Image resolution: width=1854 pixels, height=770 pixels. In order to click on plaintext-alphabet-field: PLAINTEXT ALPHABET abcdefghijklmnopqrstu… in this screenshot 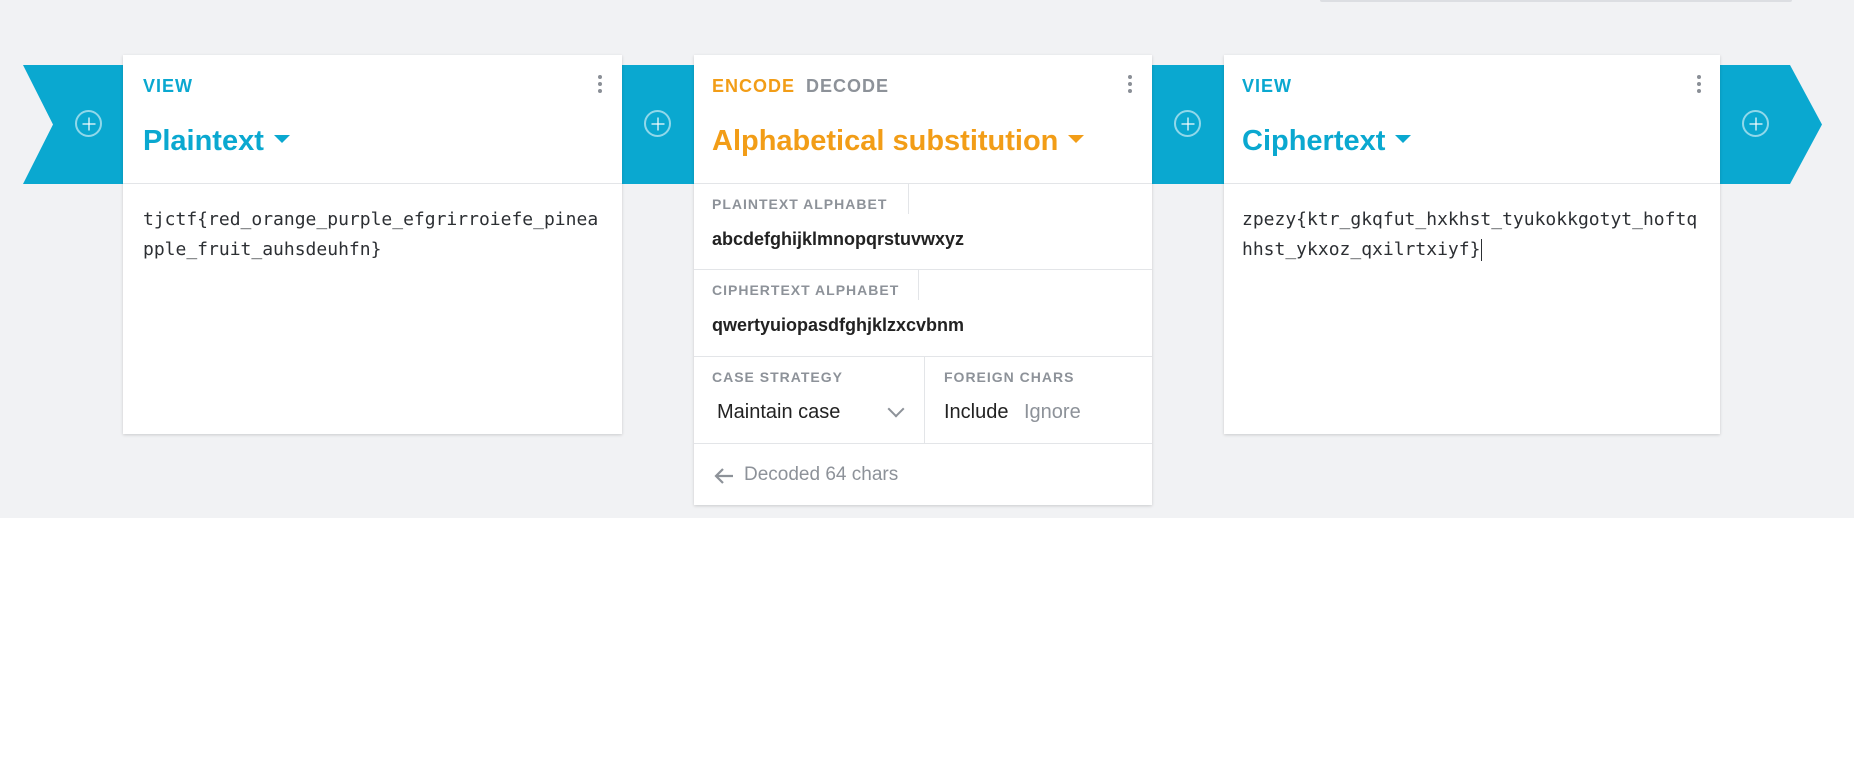, I will do `click(923, 227)`.